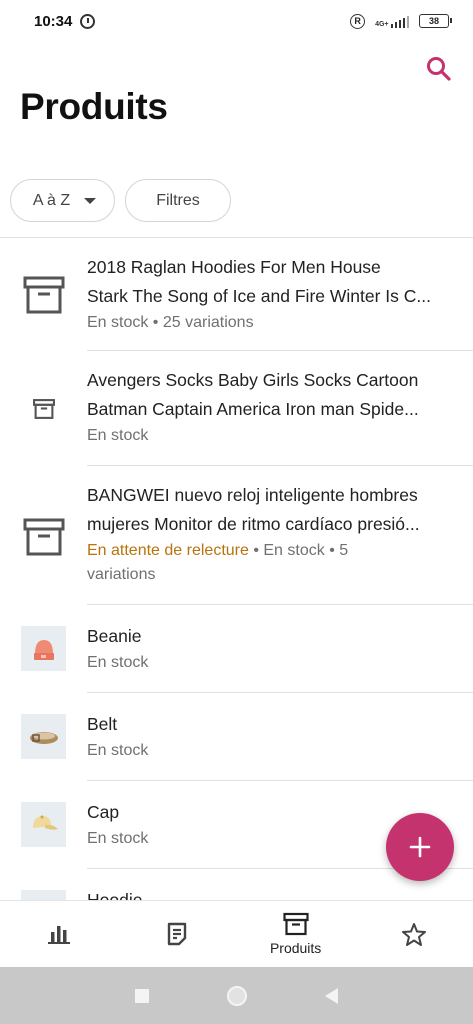  What do you see at coordinates (271, 648) in the screenshot?
I see `product-info: Beanie En stock` at bounding box center [271, 648].